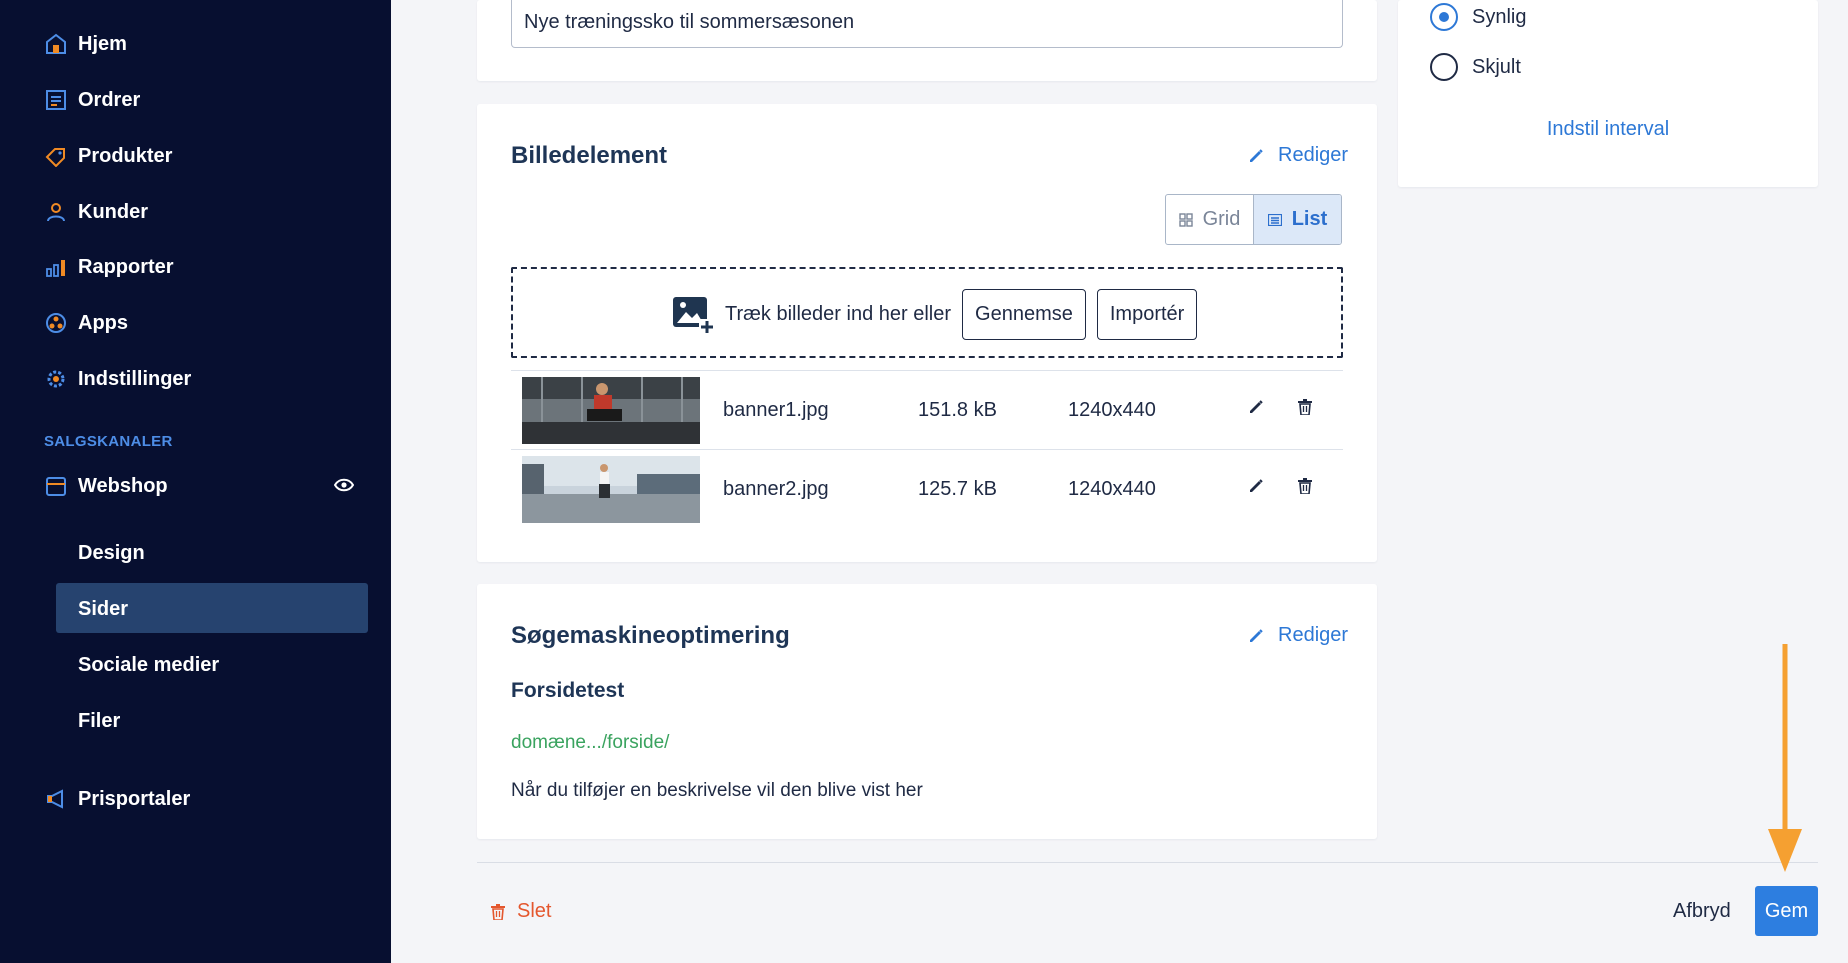  Describe the element at coordinates (1147, 862) in the screenshot. I see `footer-divider` at that location.